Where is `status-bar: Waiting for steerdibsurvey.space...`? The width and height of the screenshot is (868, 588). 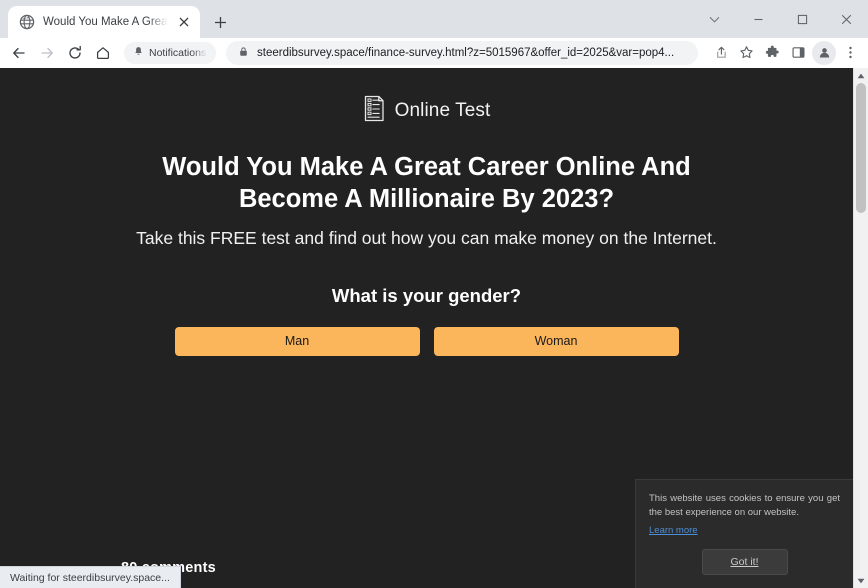 status-bar: Waiting for steerdibsurvey.space... is located at coordinates (90, 577).